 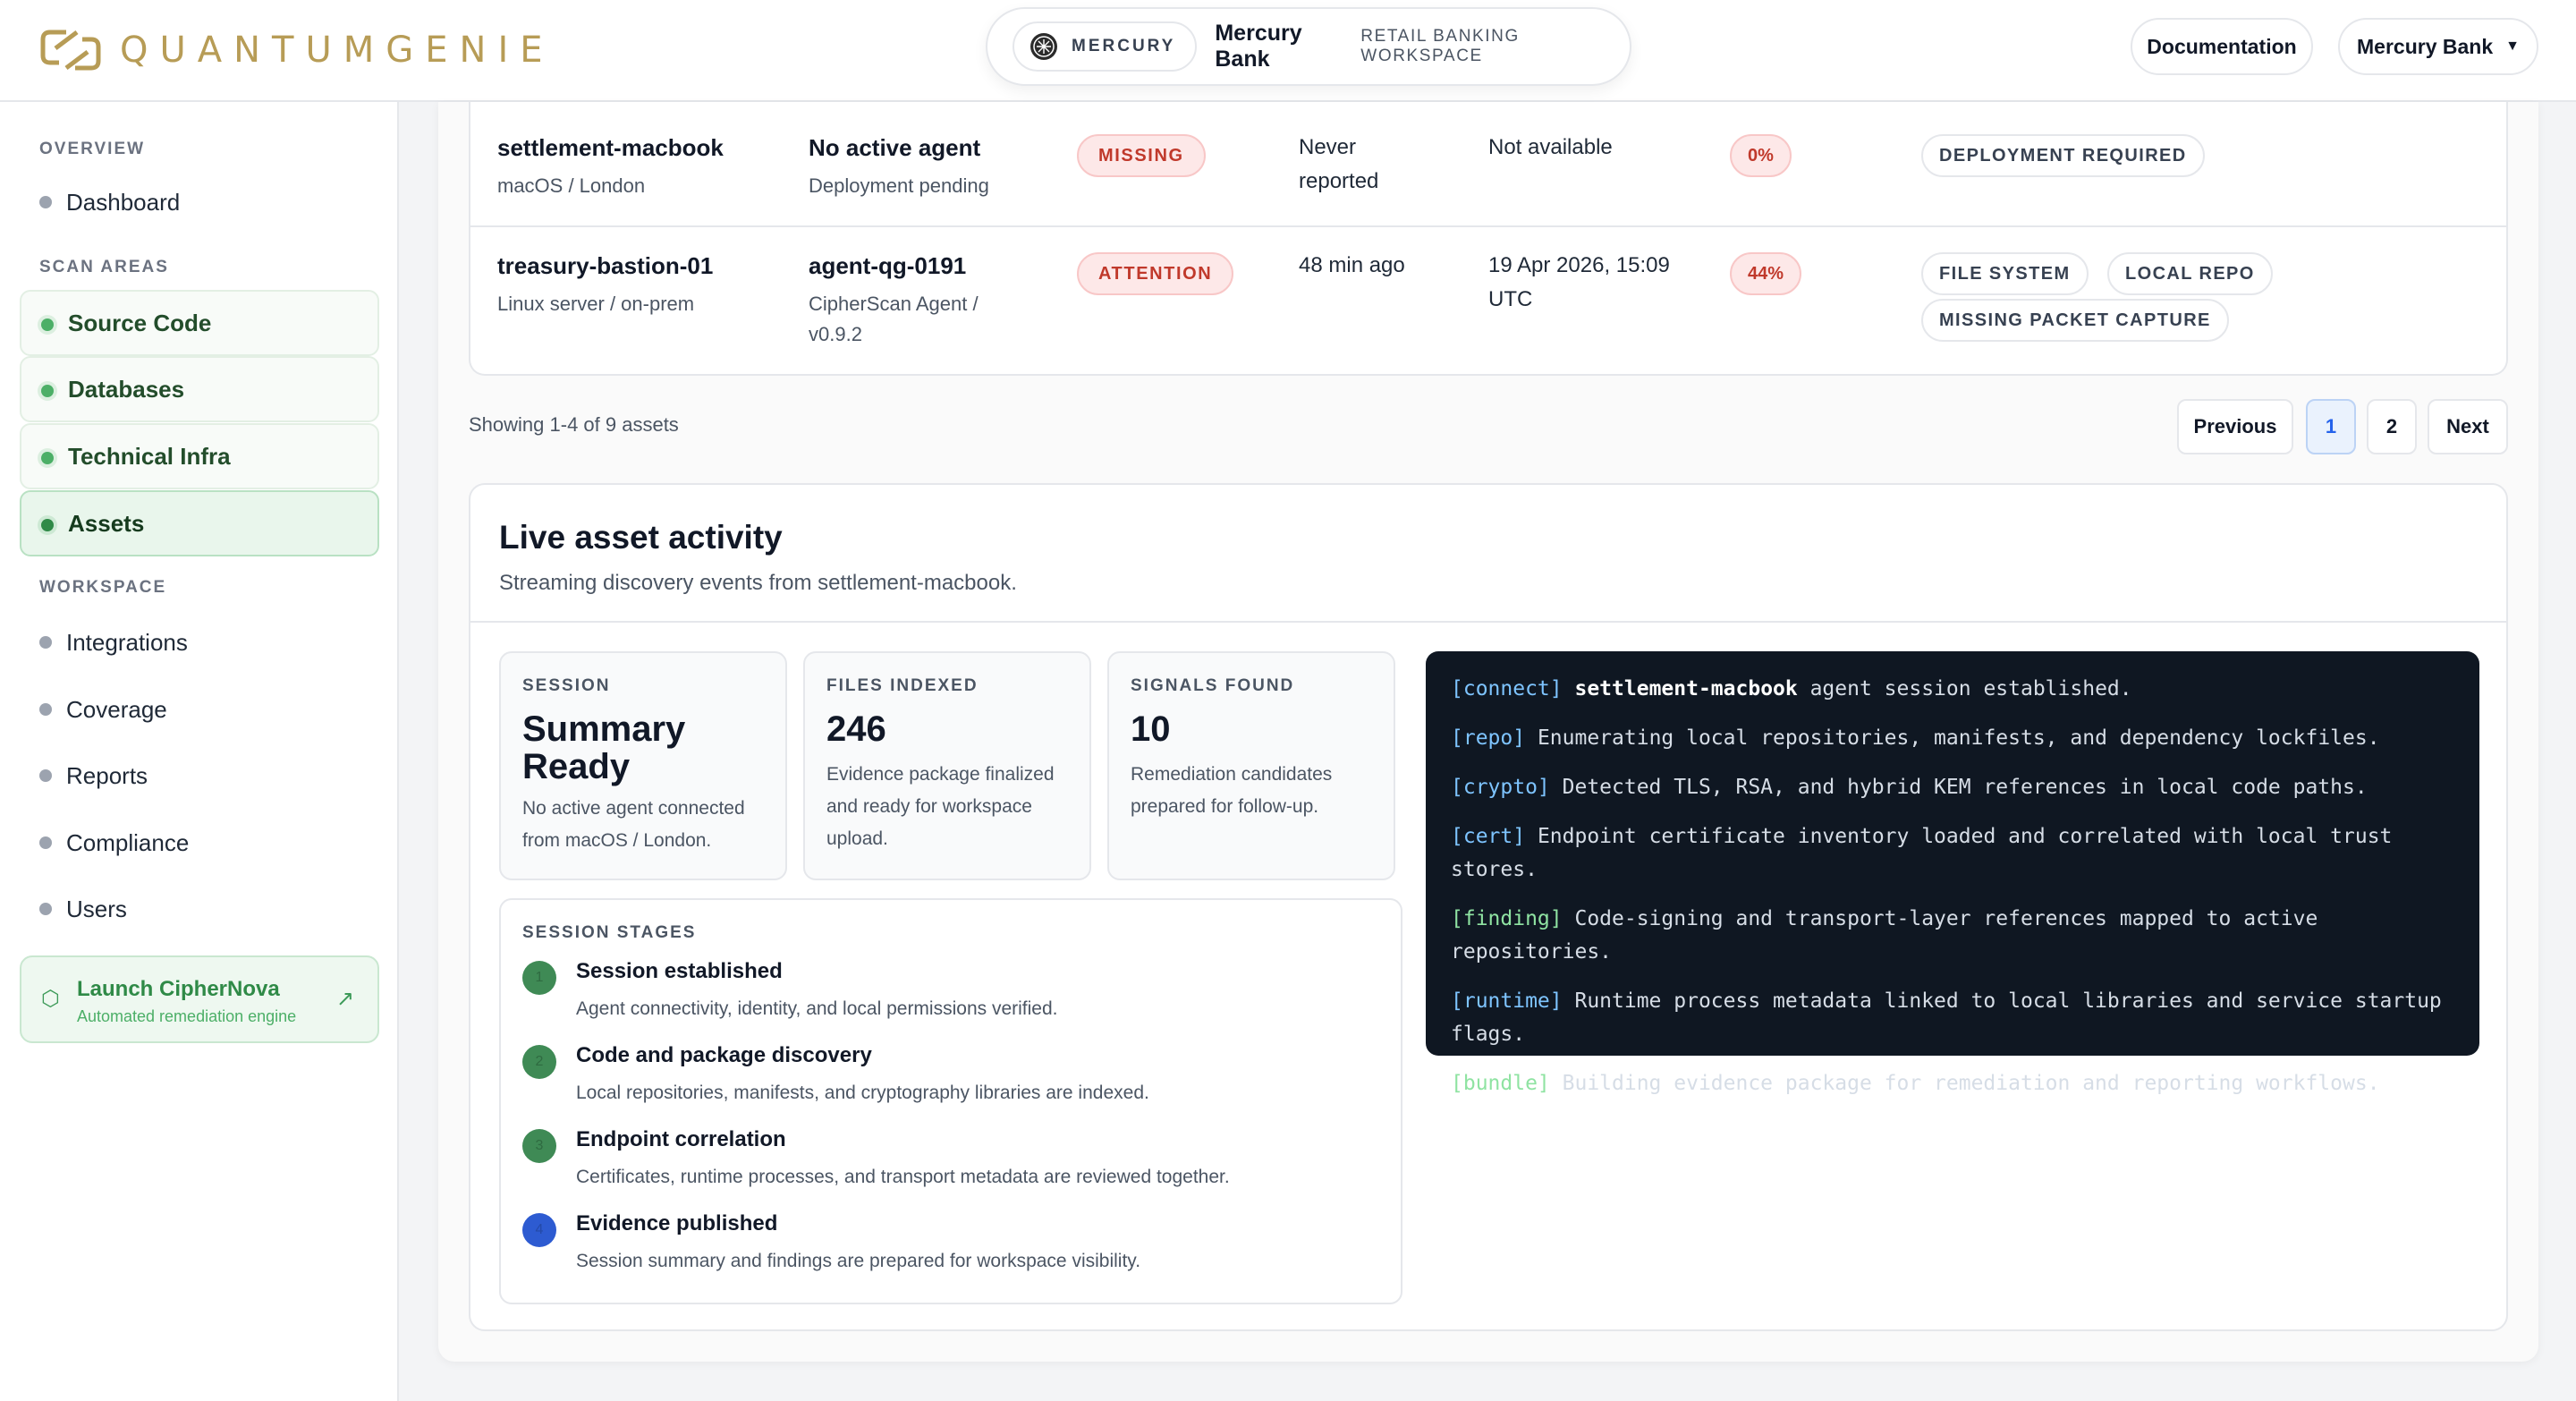 I want to click on status-cell: ATTENTION, so click(x=1155, y=273).